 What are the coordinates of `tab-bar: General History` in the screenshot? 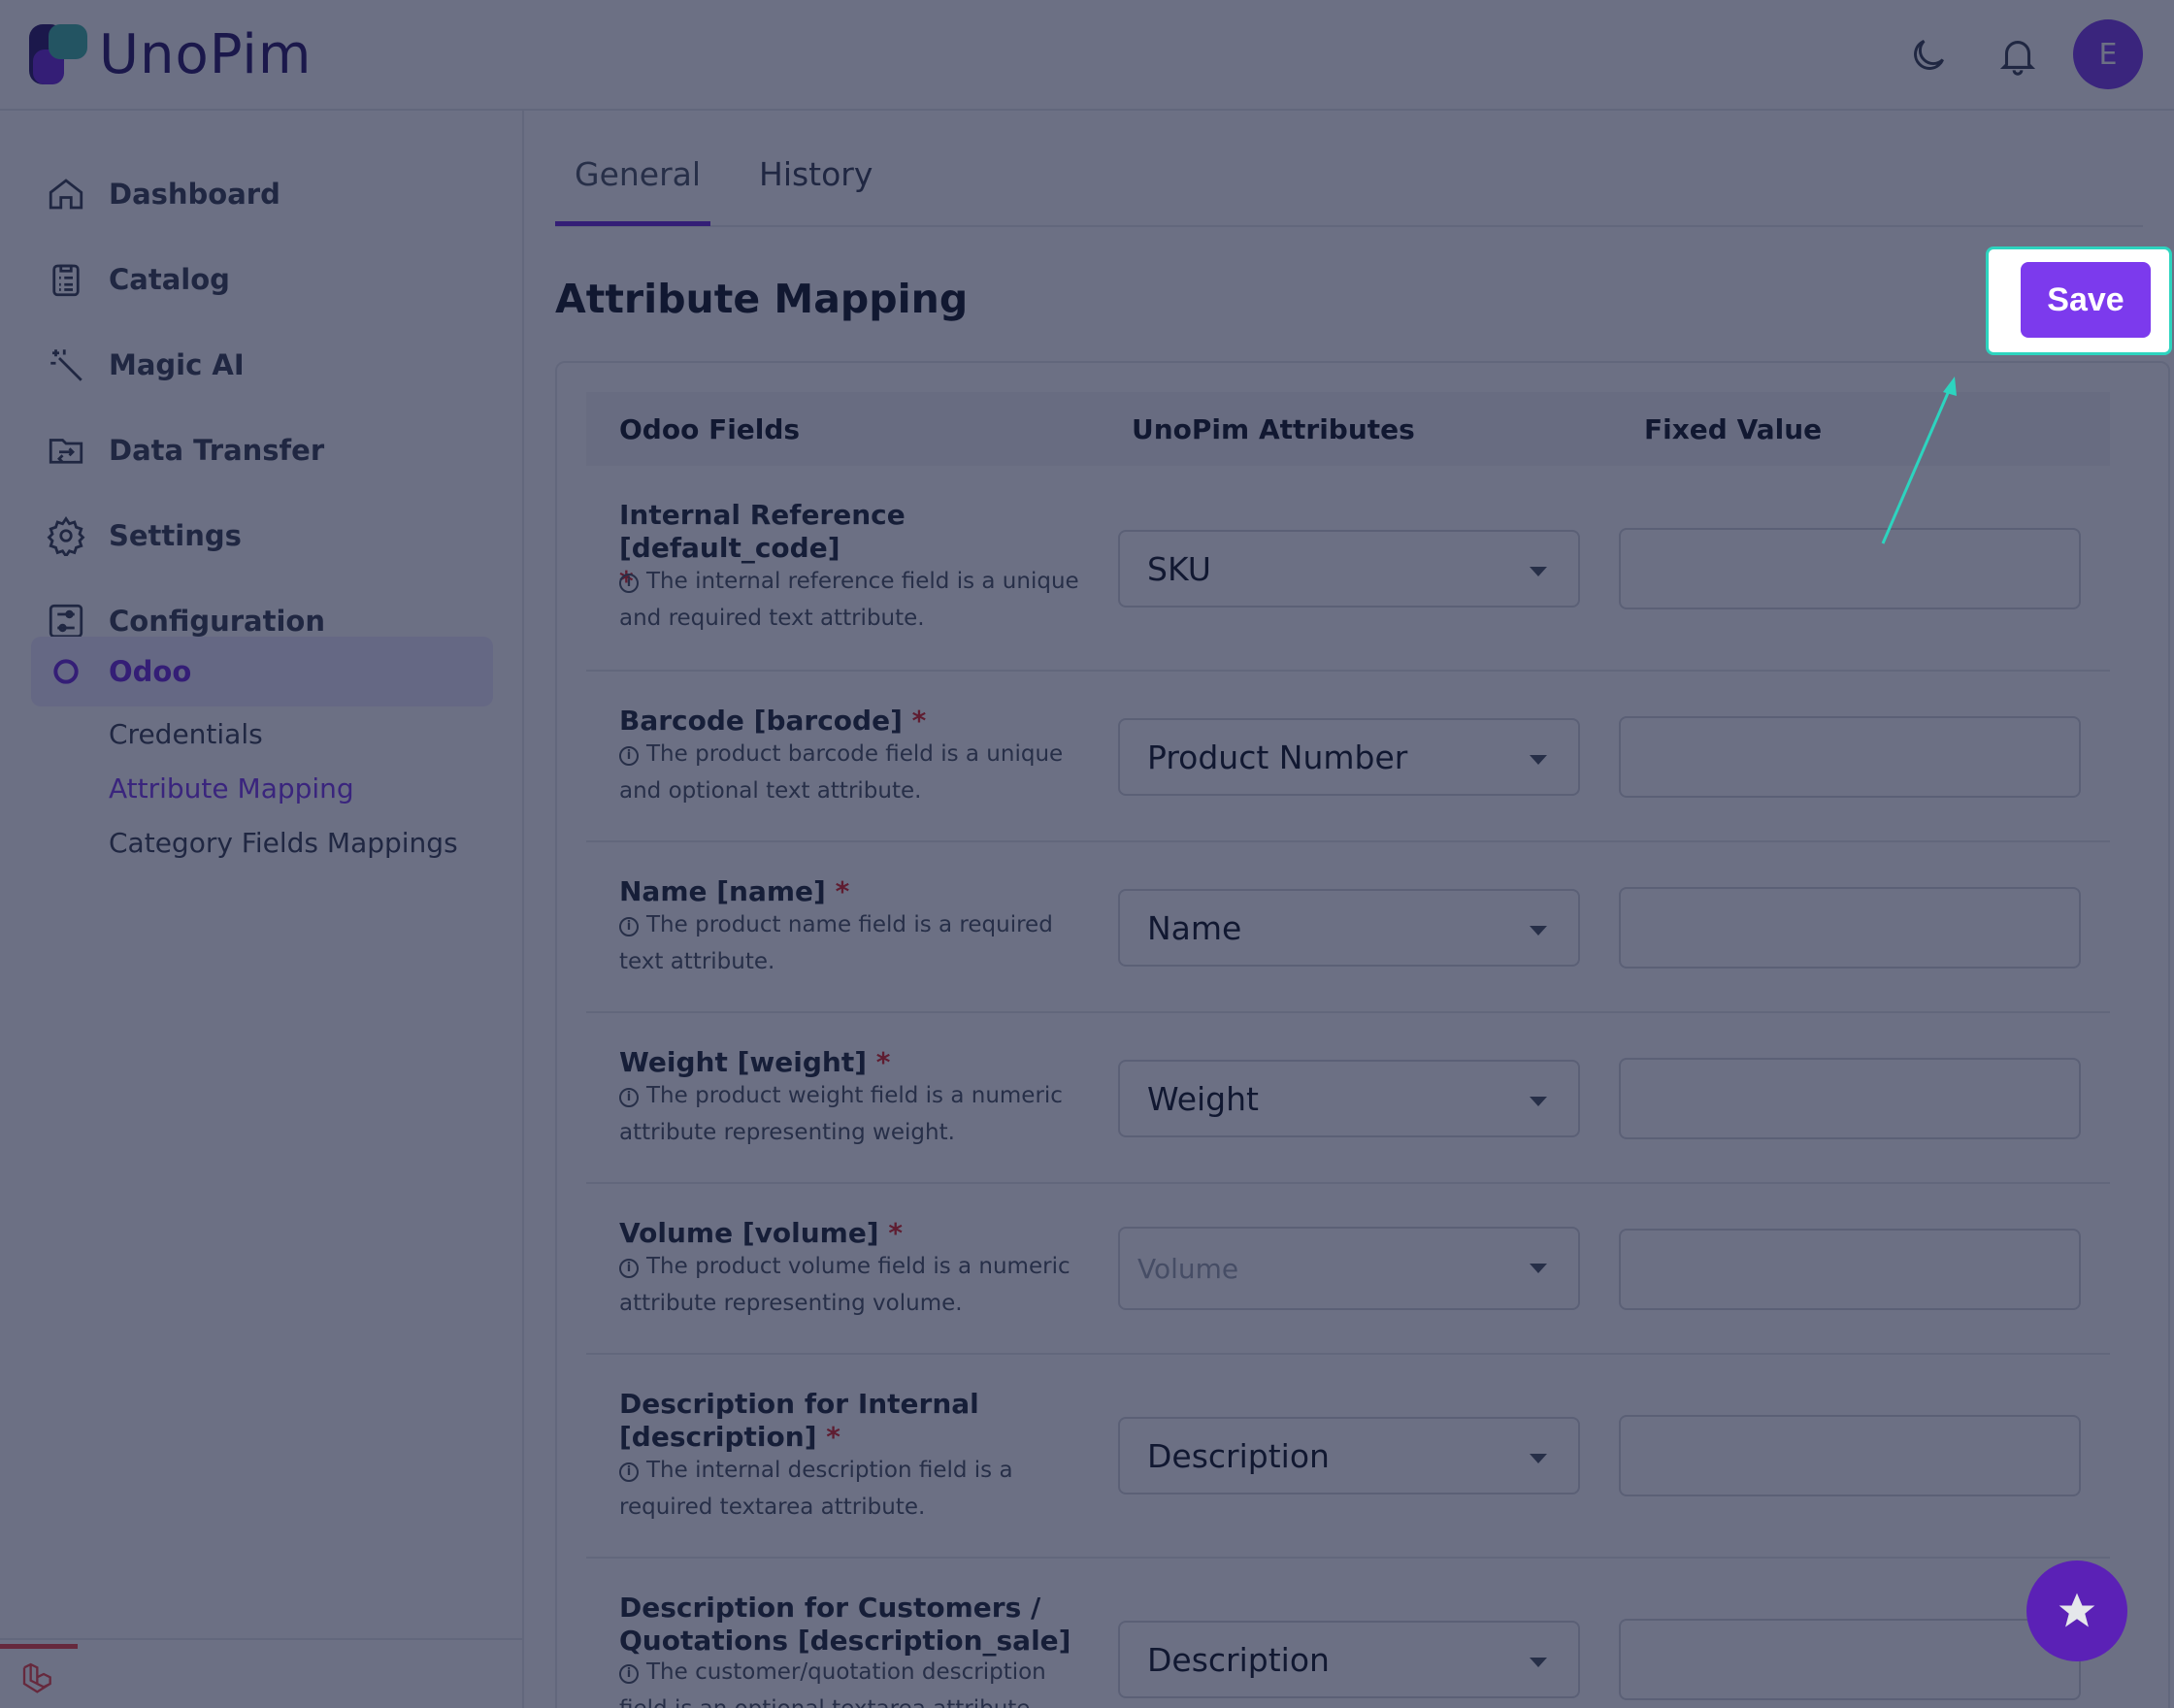 It's located at (1349, 186).